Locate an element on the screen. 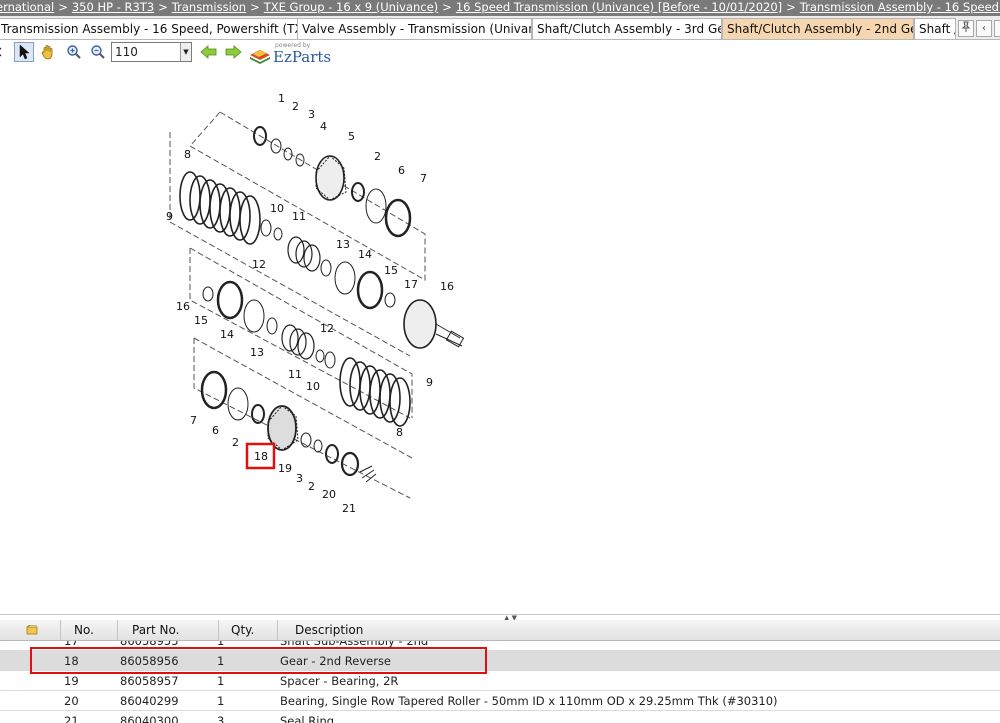 The height and width of the screenshot is (723, 1000). breadcrumb-link-group: TXE Group - 16 x 9 (Univance) is located at coordinates (351, 7).